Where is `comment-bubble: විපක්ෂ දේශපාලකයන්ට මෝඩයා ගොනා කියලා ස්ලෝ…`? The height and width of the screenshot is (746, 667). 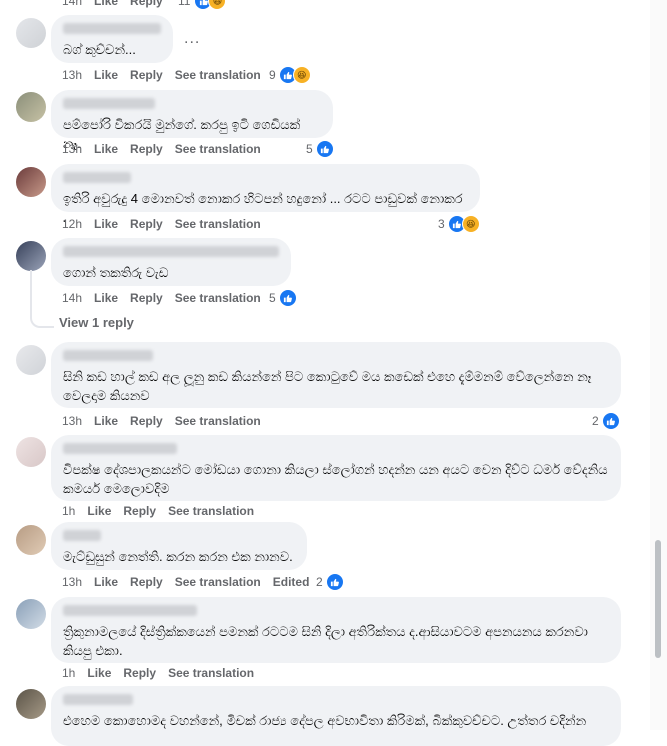 comment-bubble: විපක්ෂ දේශපාලකයන්ට මෝඩයා ගොනා කියලා ස්ලෝ… is located at coordinates (336, 468).